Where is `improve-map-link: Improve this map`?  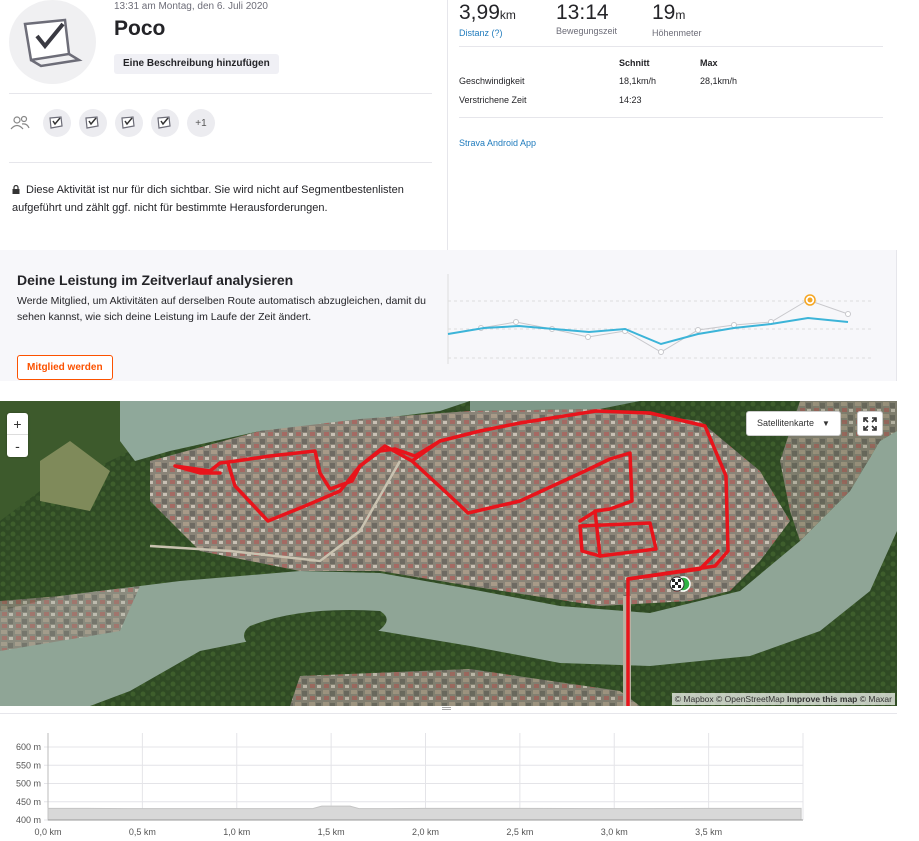
improve-map-link: Improve this map is located at coordinates (822, 699).